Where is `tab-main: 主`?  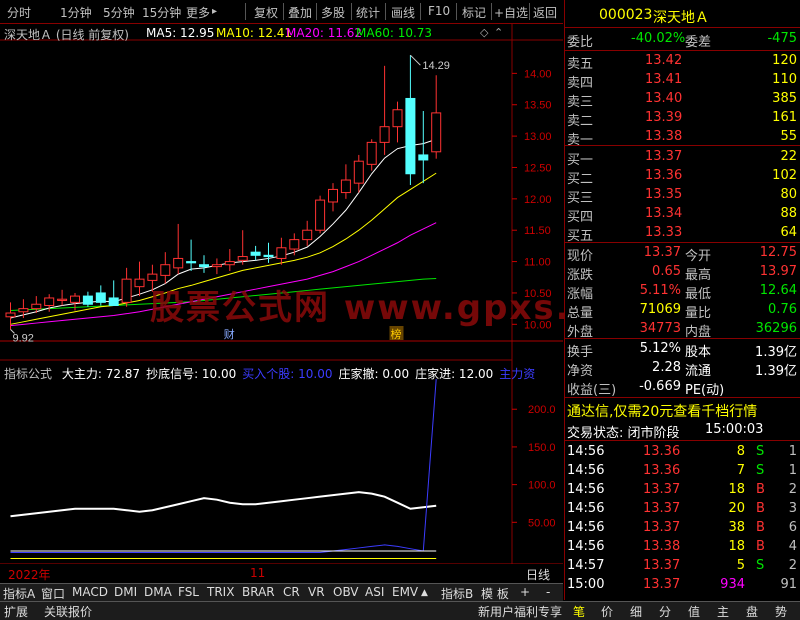 tab-main: 主 is located at coordinates (723, 611).